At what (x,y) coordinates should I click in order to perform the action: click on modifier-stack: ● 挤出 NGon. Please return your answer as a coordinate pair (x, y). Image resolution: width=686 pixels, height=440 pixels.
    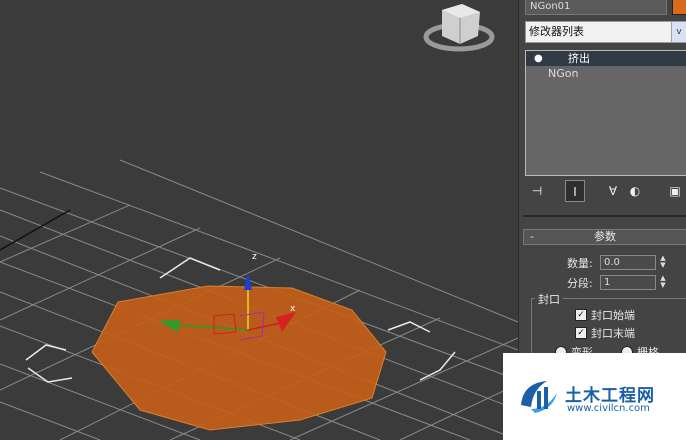
    Looking at the image, I should click on (605, 113).